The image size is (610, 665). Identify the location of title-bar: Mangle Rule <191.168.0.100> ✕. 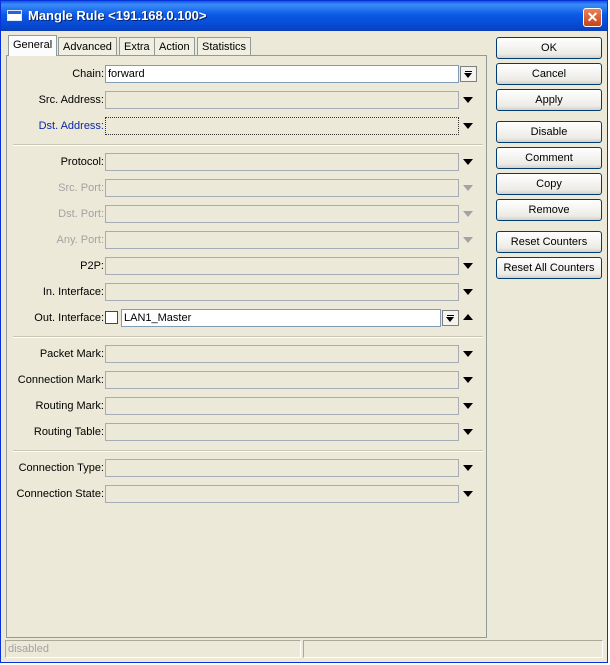
(304, 16).